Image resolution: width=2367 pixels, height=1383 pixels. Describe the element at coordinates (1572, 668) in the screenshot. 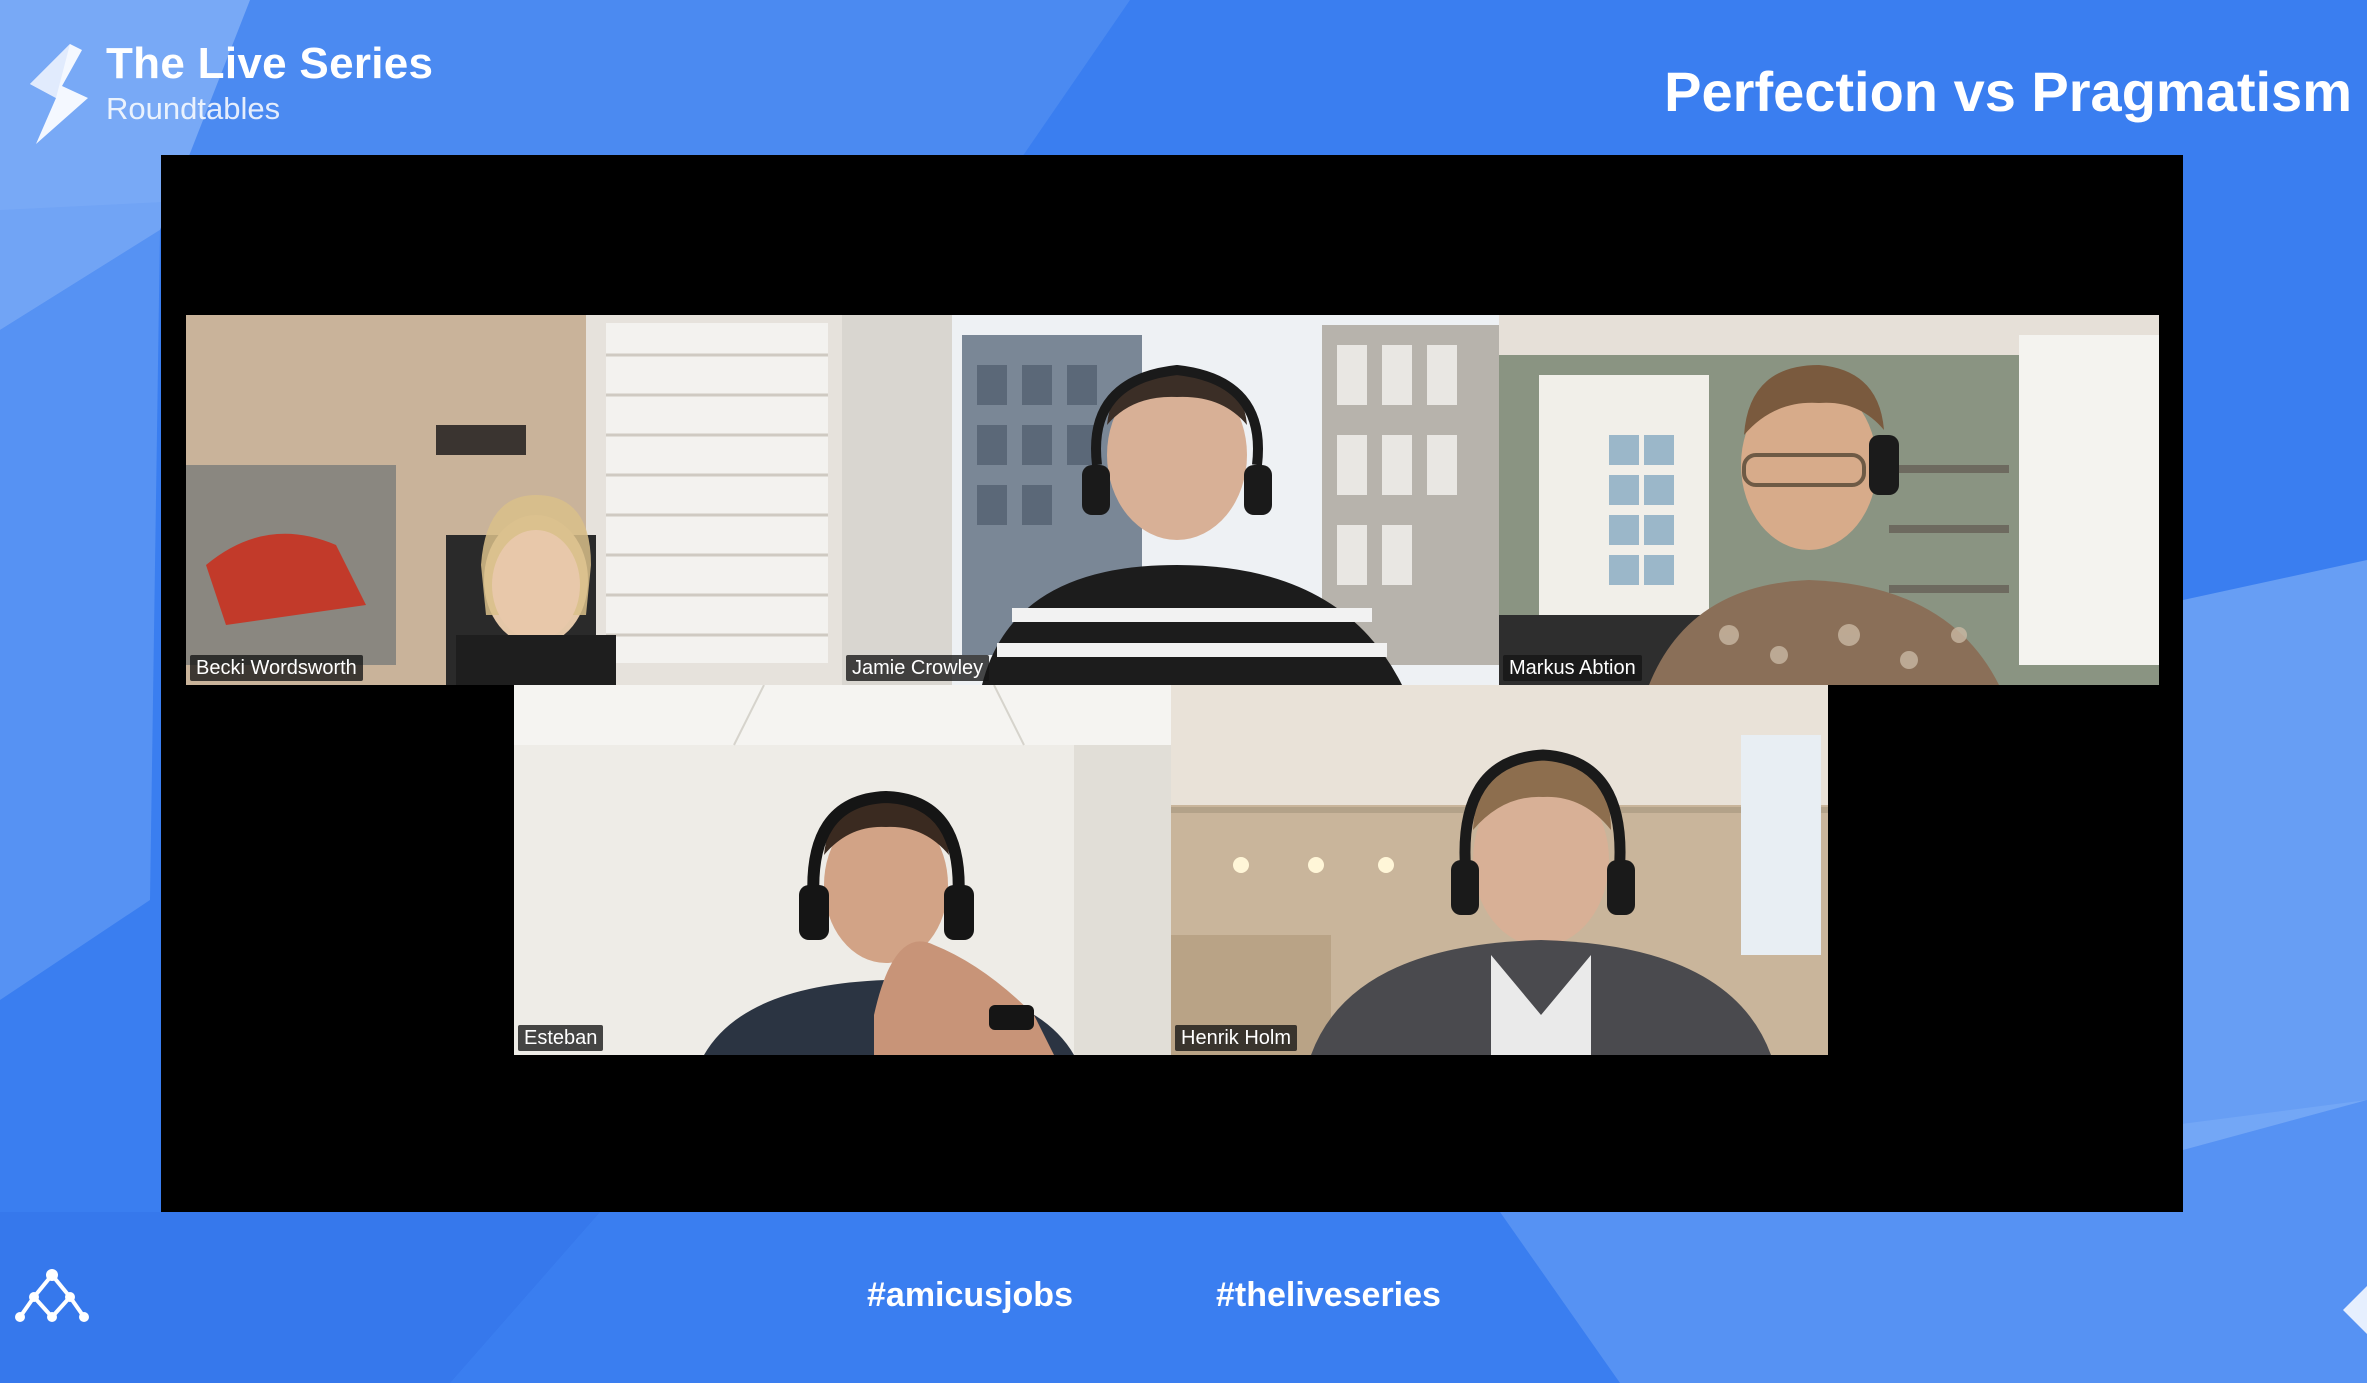

I see `participant-name-label: Markus Abtion` at that location.